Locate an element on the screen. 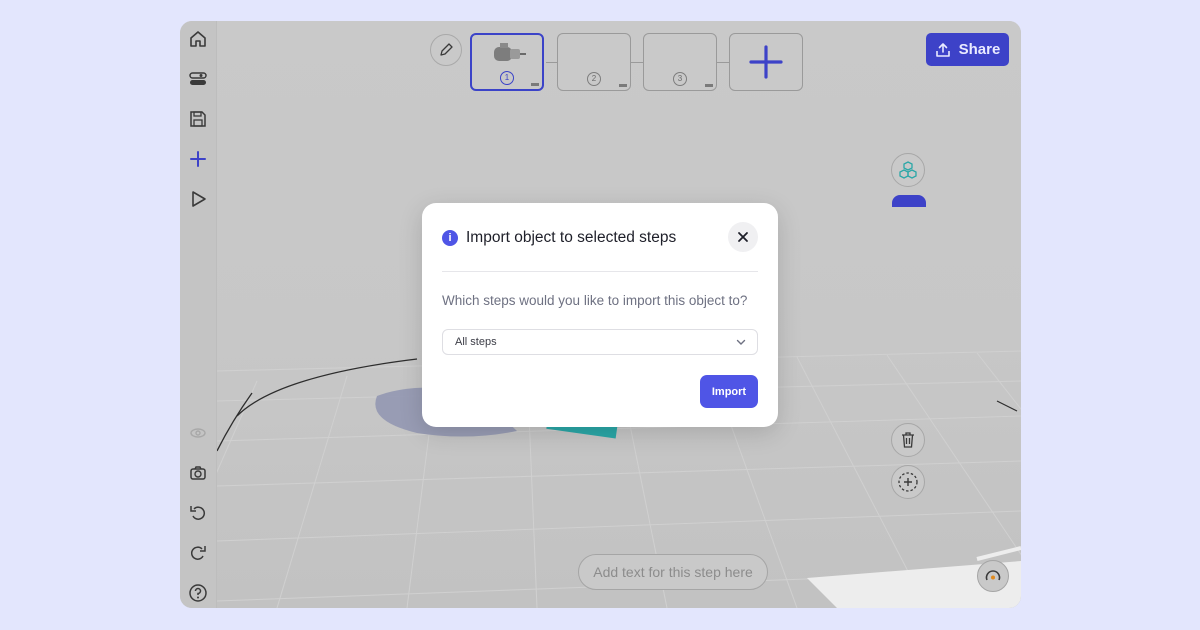 The width and height of the screenshot is (1200, 630). add-object-button is located at coordinates (908, 482).